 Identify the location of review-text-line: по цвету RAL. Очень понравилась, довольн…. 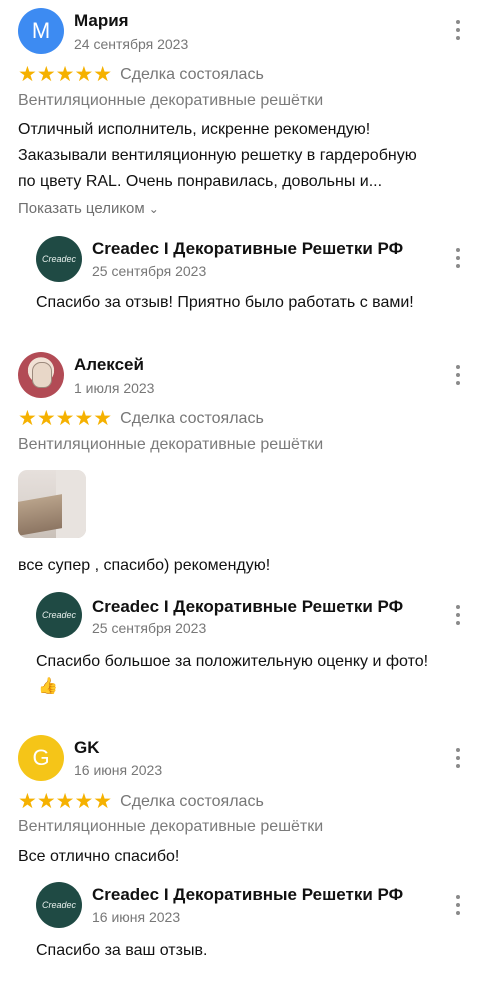
(200, 181).